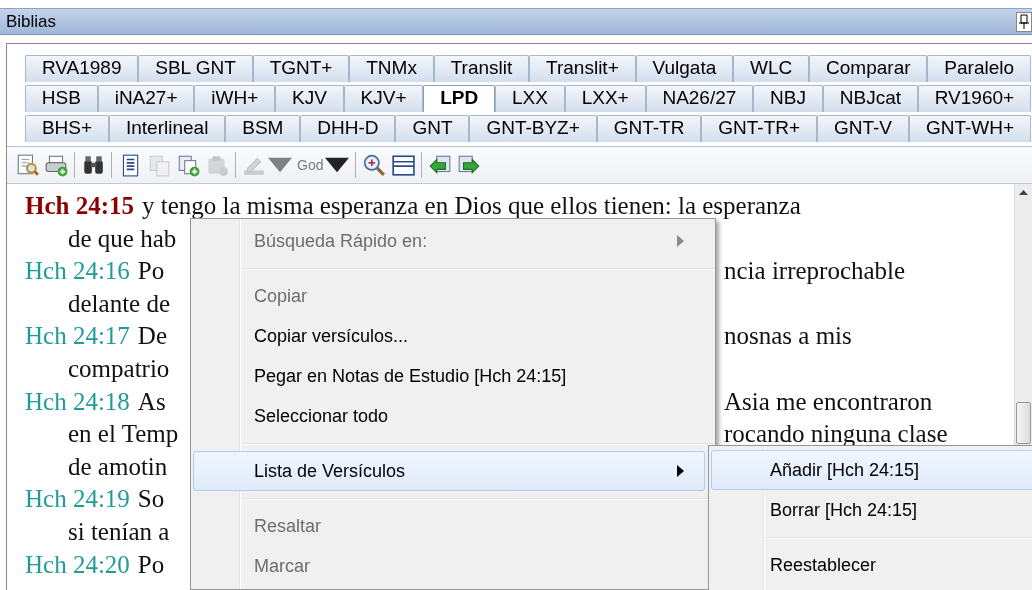 This screenshot has width=1032, height=590. What do you see at coordinates (771, 68) in the screenshot?
I see `bible-tab: WLC` at bounding box center [771, 68].